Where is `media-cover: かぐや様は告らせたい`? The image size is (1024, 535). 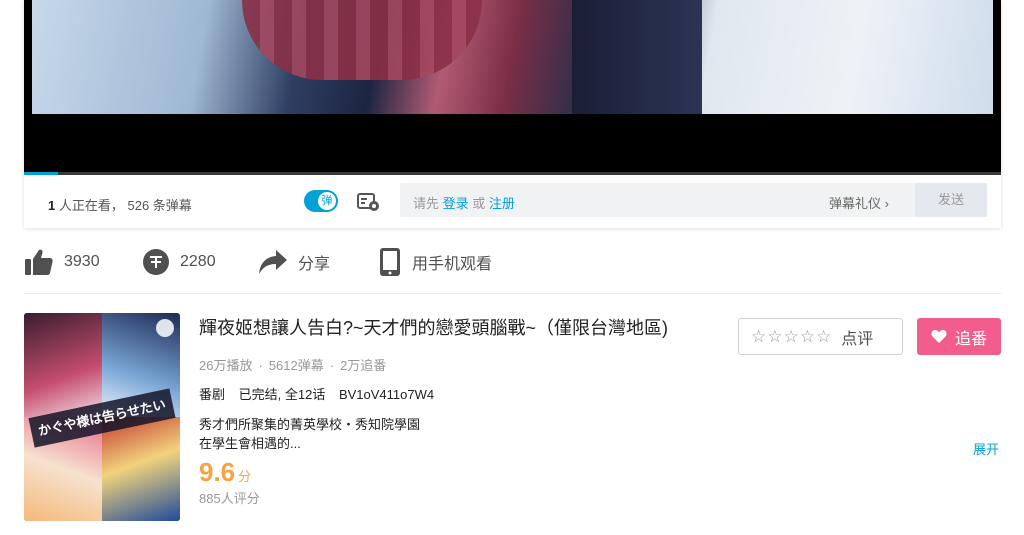 media-cover: かぐや様は告らせたい is located at coordinates (102, 417).